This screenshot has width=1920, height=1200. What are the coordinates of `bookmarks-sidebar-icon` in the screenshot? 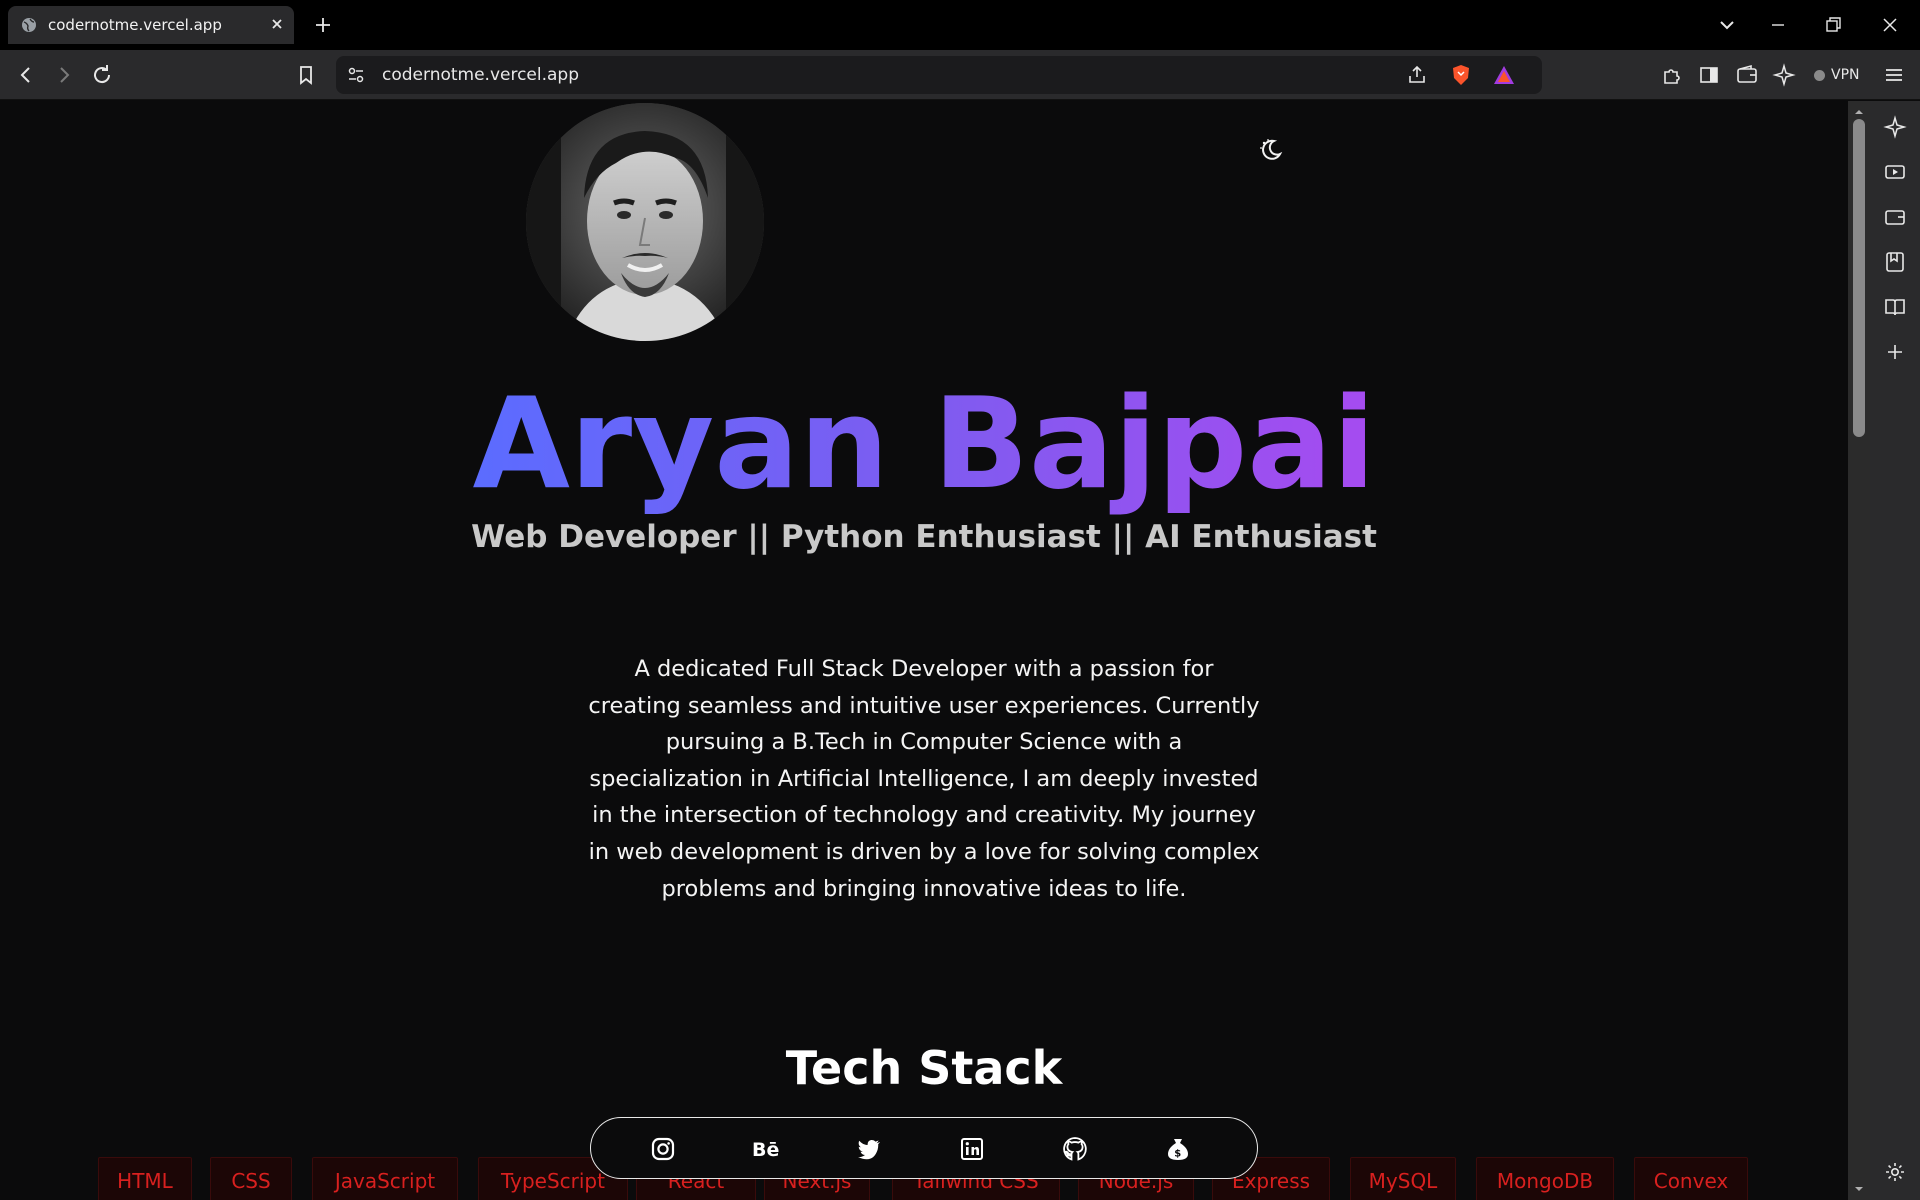 It's located at (1895, 262).